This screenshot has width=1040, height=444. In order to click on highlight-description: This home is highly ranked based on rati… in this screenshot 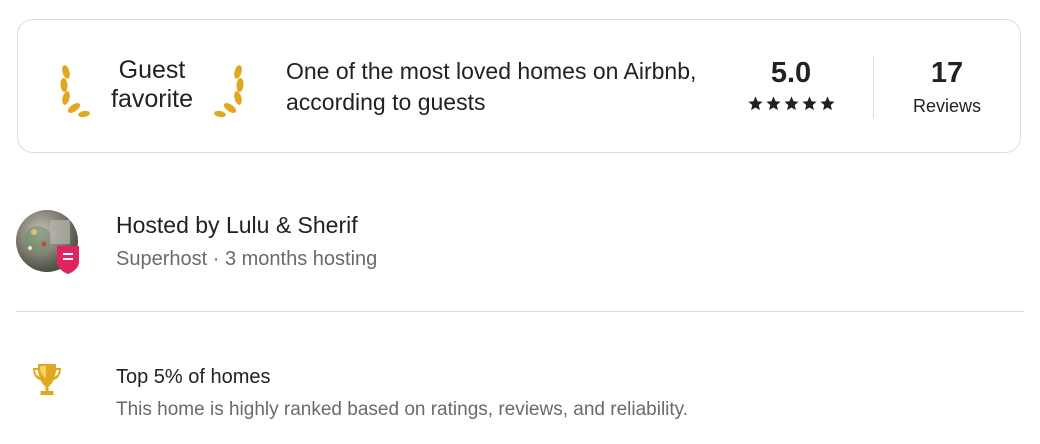, I will do `click(402, 409)`.